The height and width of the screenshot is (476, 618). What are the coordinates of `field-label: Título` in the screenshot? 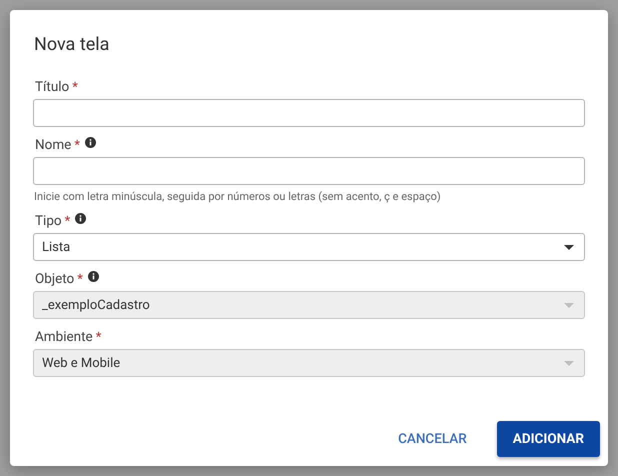 It's located at (52, 87).